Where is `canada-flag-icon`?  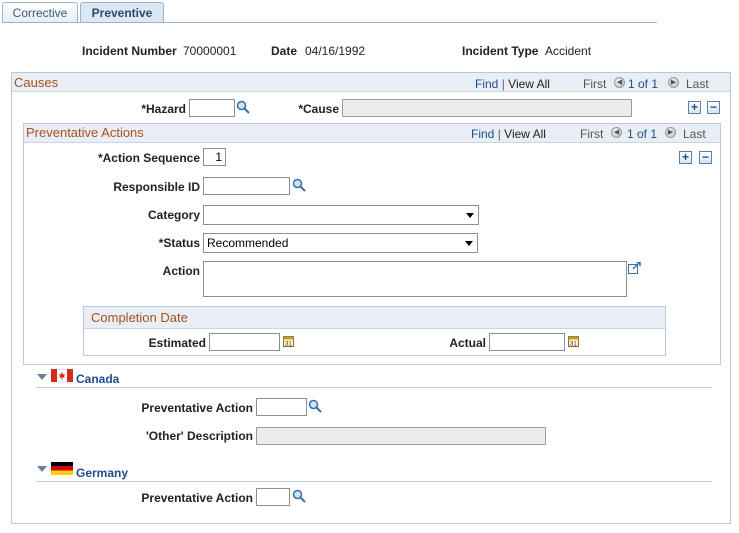
canada-flag-icon is located at coordinates (62, 375).